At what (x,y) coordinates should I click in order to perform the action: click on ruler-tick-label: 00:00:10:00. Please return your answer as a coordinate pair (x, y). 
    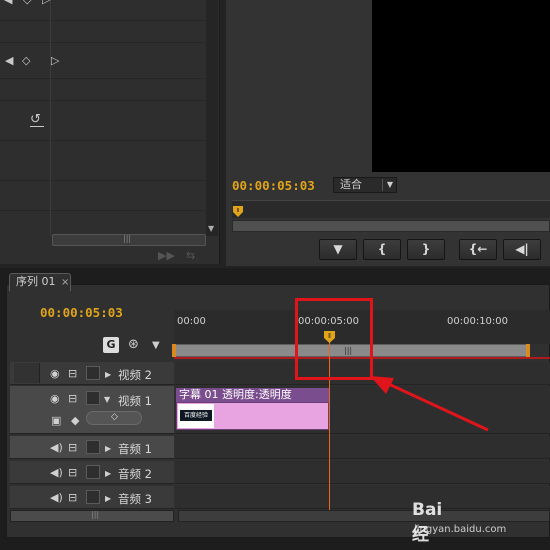
    Looking at the image, I should click on (478, 321).